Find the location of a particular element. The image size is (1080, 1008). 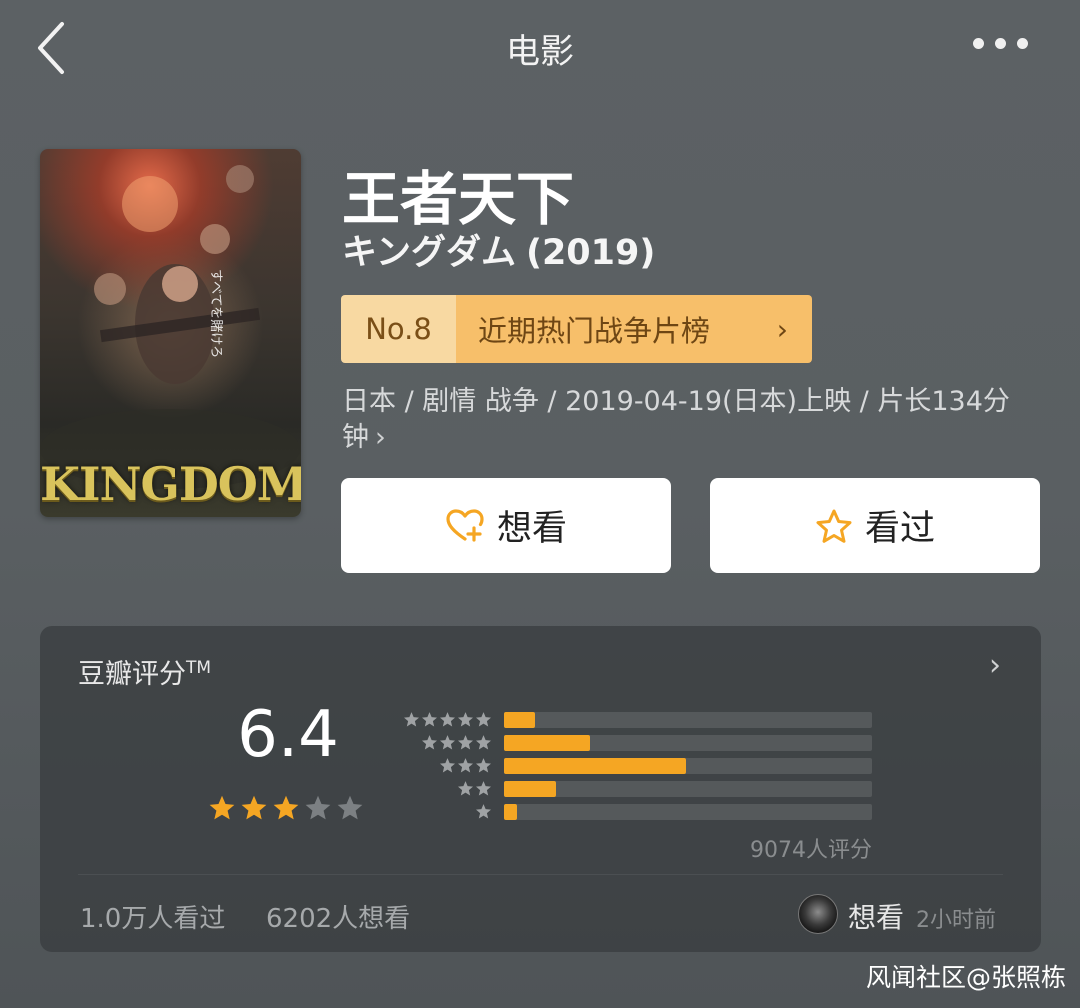

friend-activity-action: 想看 is located at coordinates (876, 917).